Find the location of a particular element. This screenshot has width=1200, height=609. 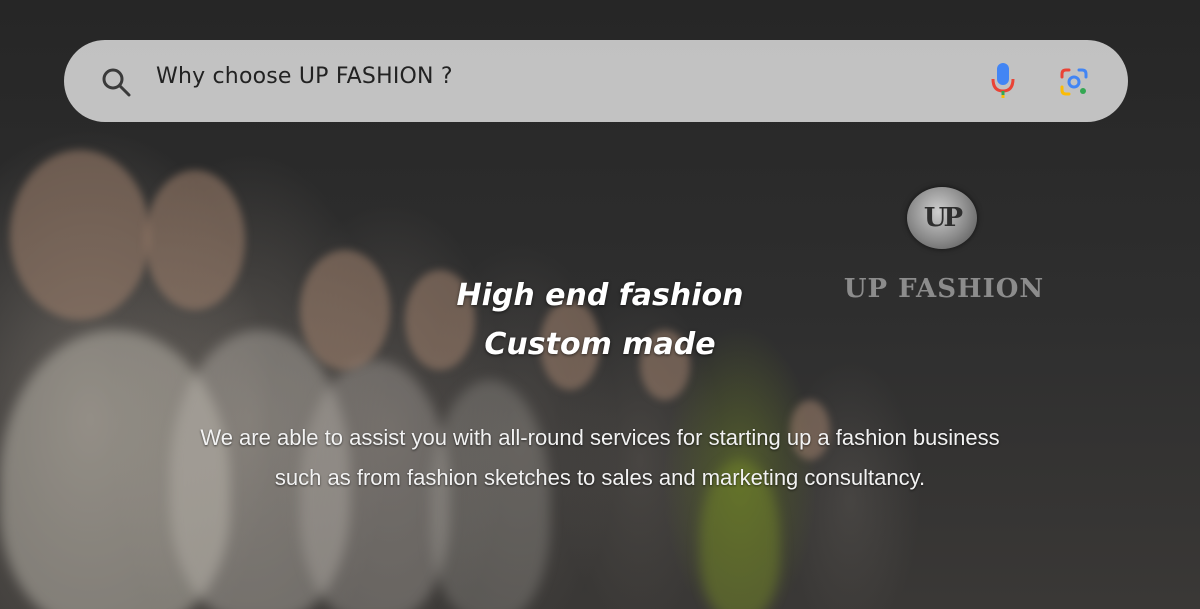

hero-headline-line1: High end fashion is located at coordinates (600, 295).